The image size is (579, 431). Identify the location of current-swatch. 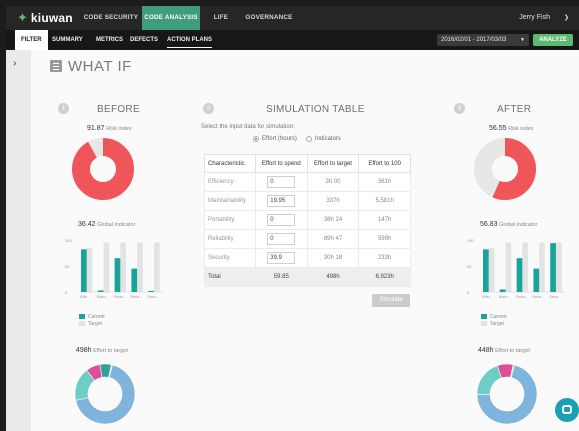
(484, 317).